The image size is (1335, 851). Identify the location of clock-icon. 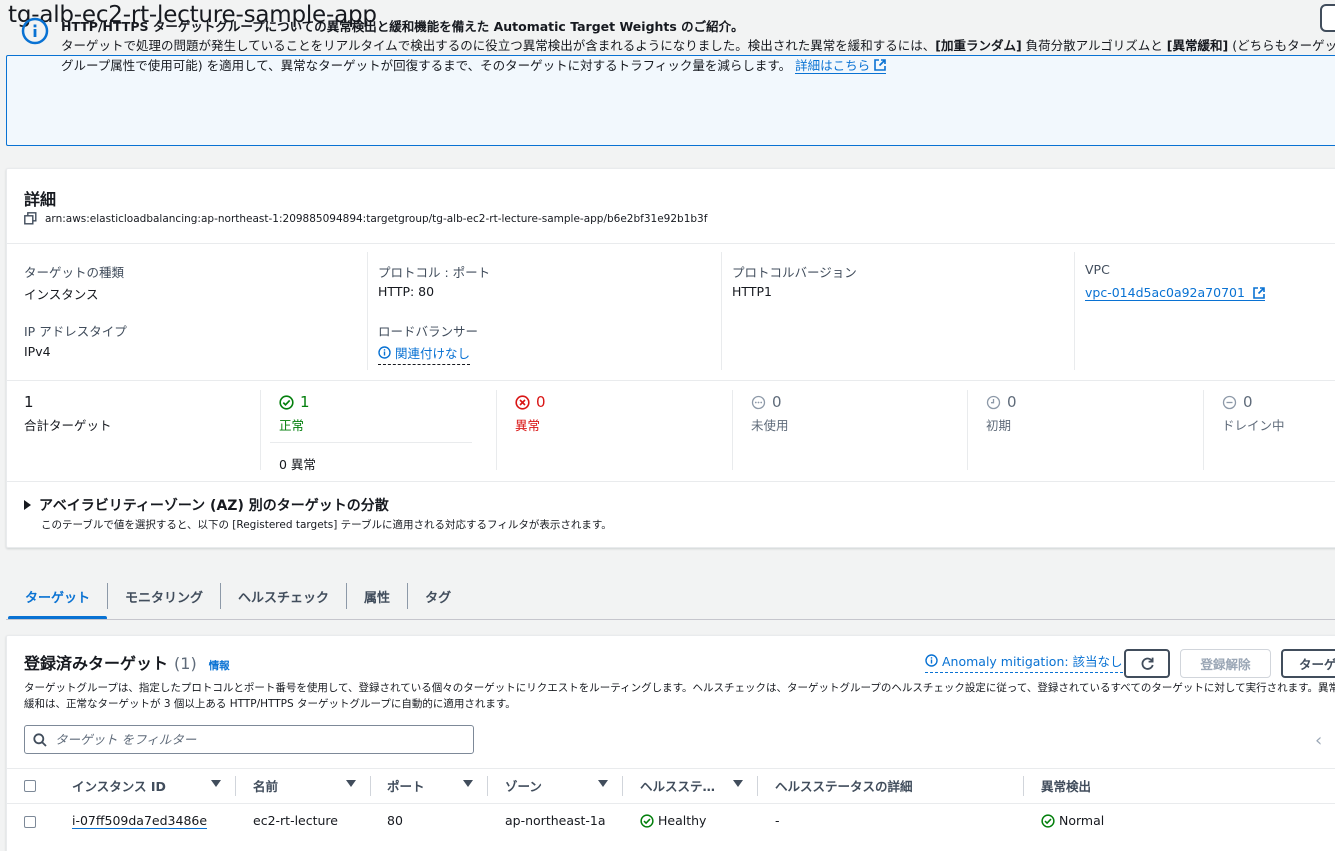
(993, 402).